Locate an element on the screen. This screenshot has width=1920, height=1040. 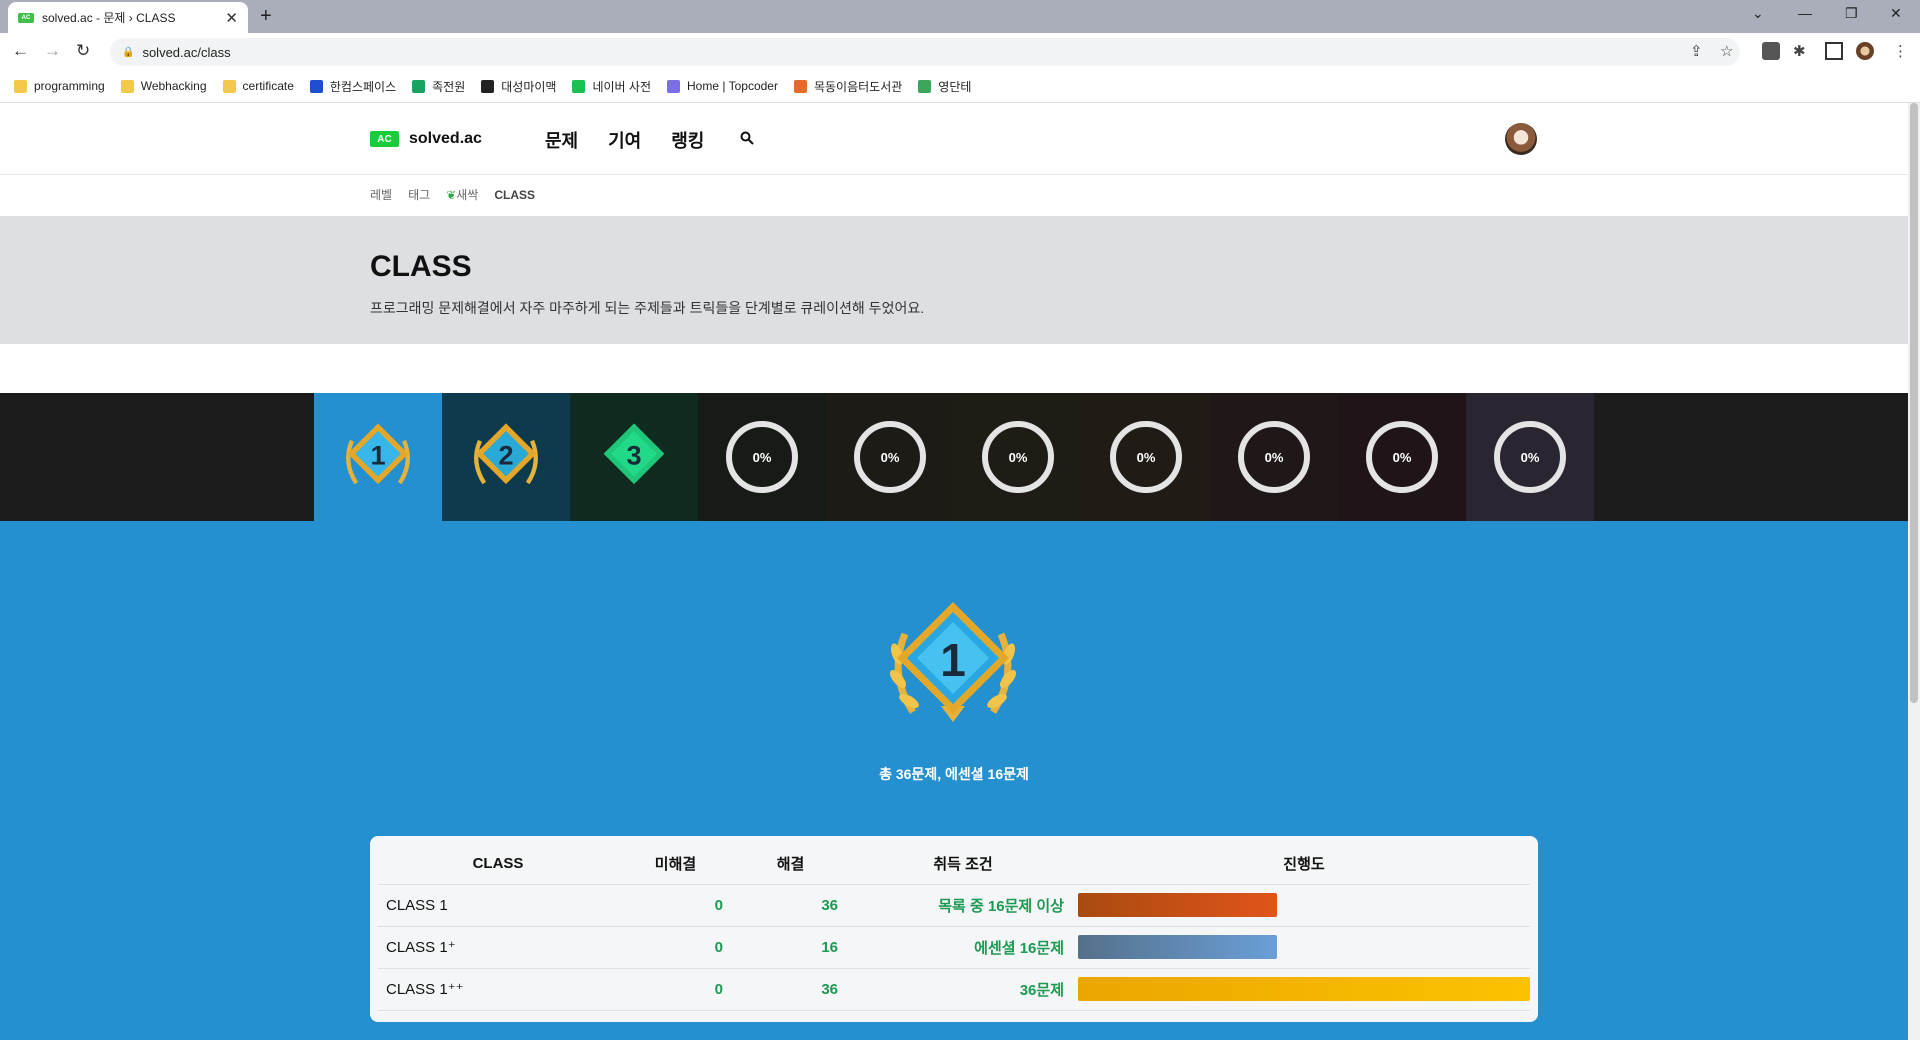
class-tab-2: 2 is located at coordinates (506, 457).